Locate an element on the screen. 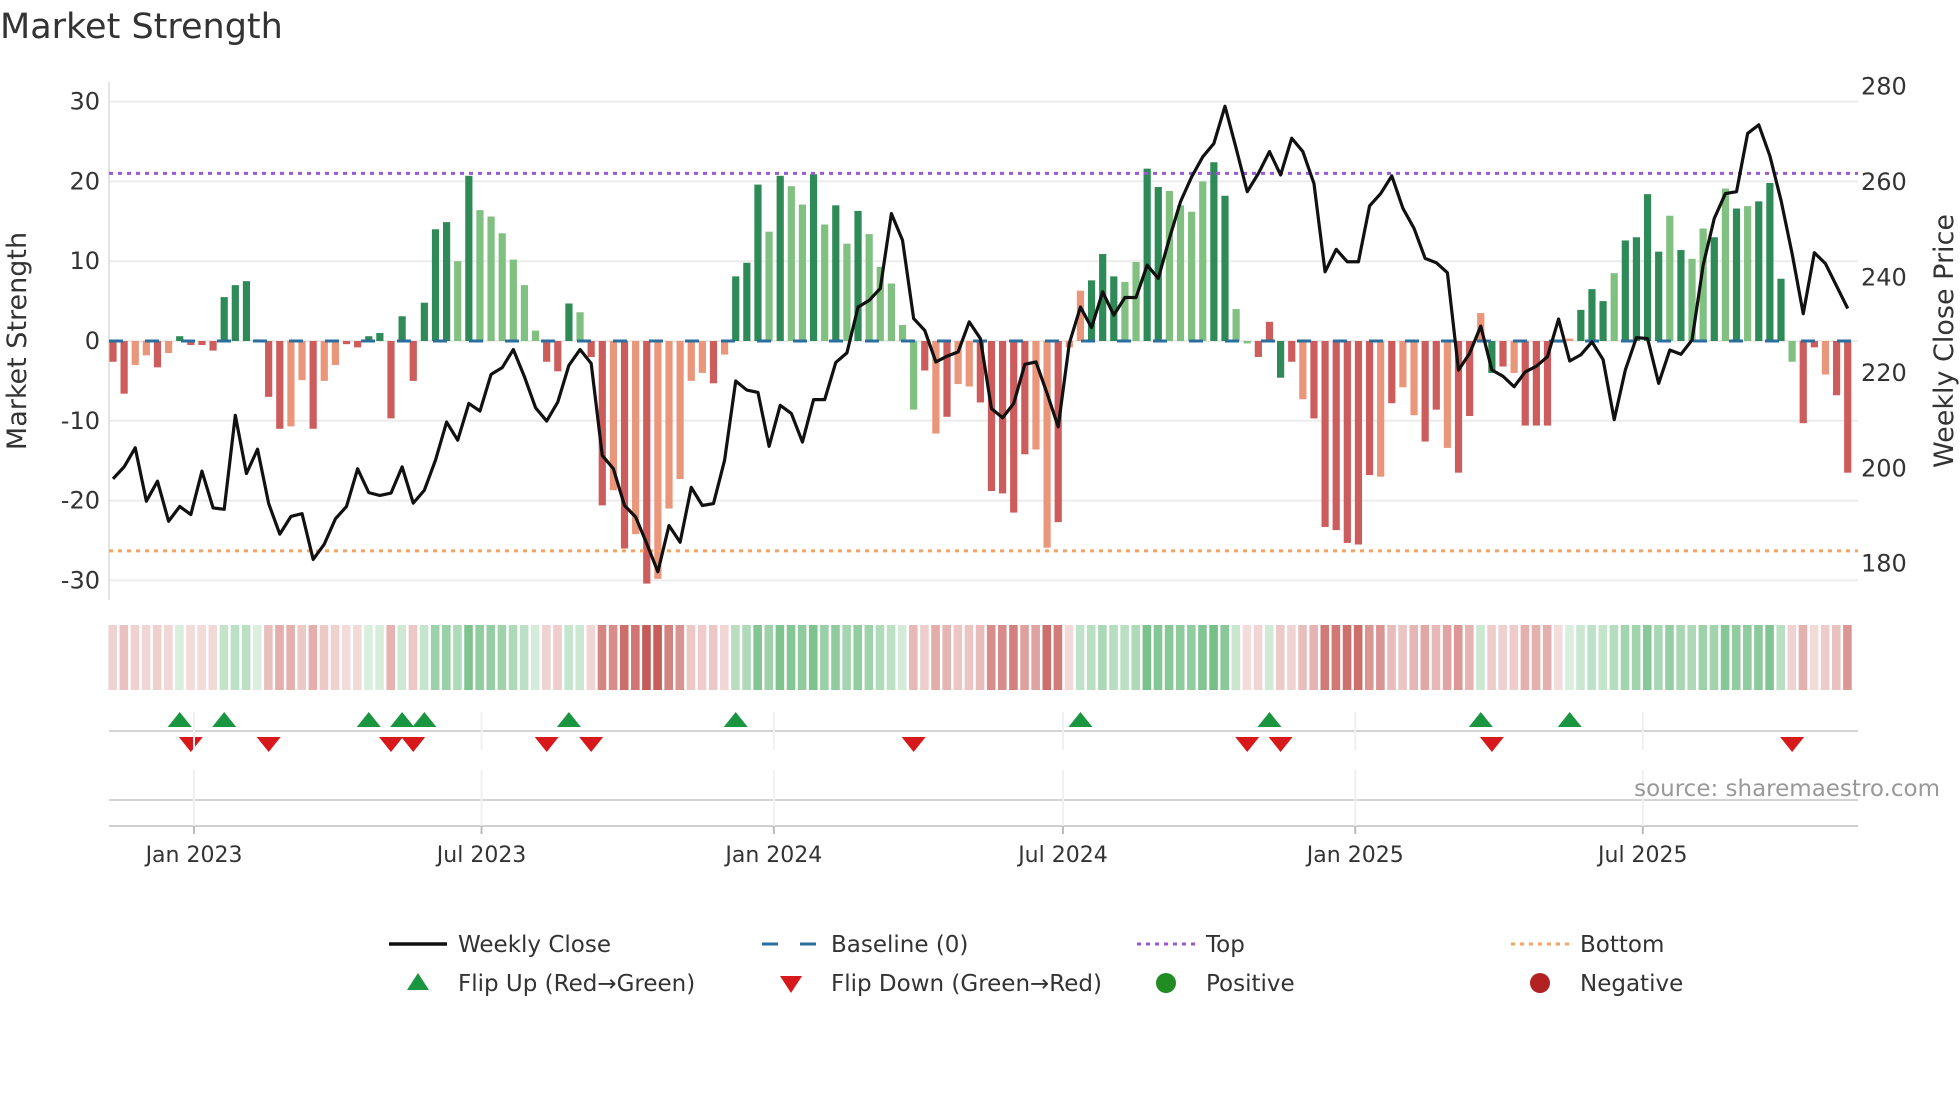  y2-tick-label: 240 is located at coordinates (1884, 278).